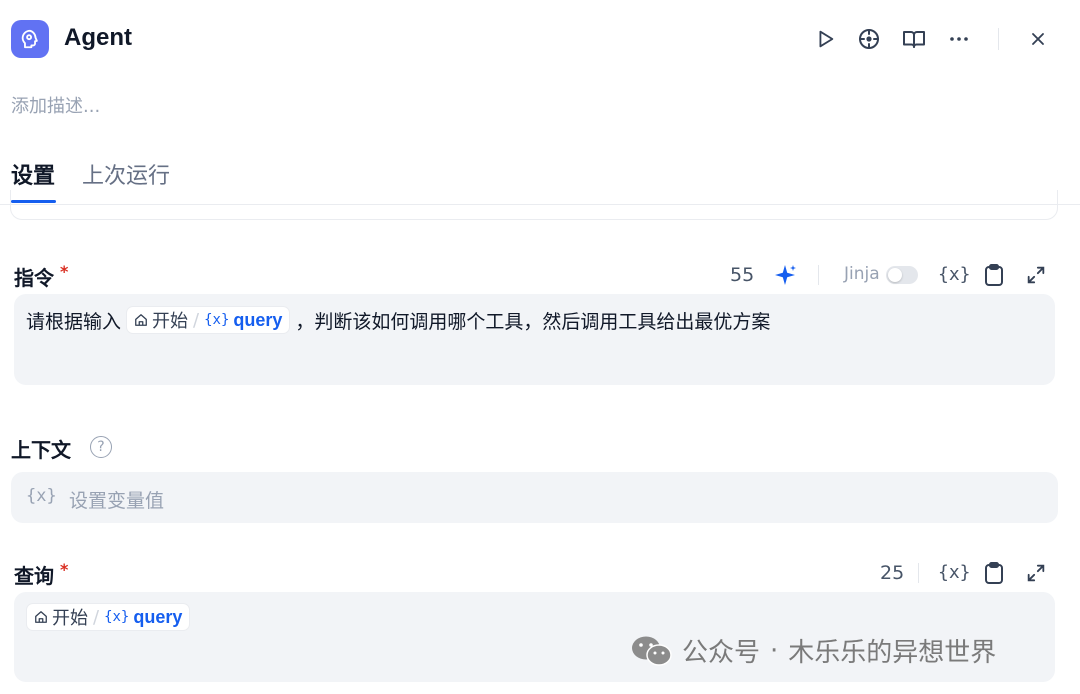 The image size is (1080, 694). I want to click on instruction-text-before: 请根据输入, so click(74, 321).